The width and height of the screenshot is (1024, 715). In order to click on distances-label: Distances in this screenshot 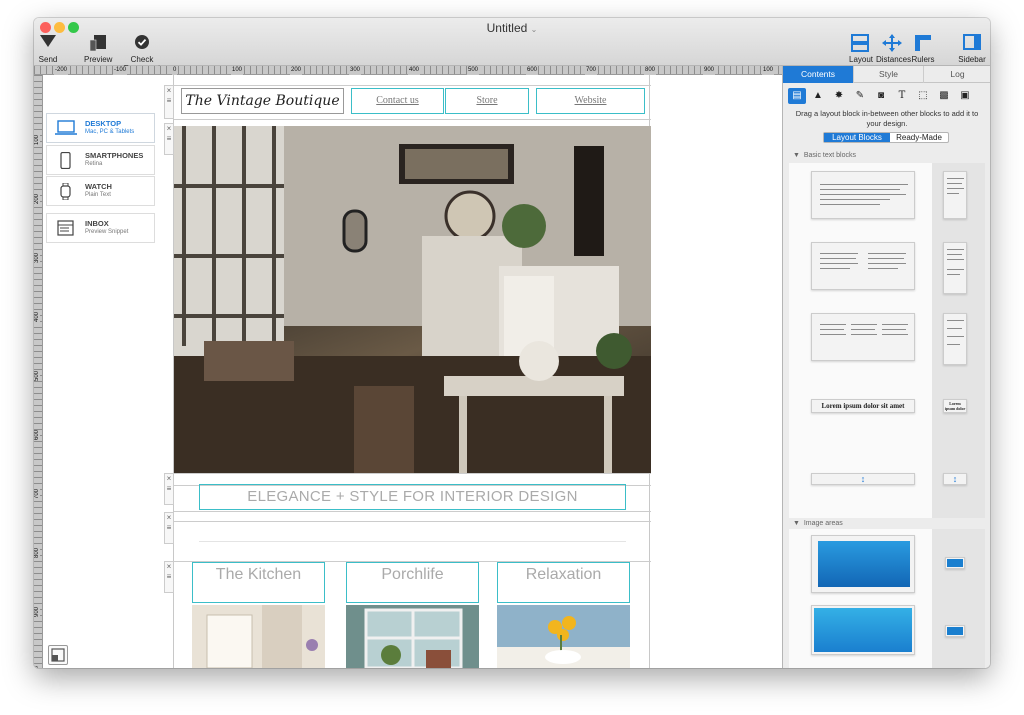, I will do `click(894, 59)`.